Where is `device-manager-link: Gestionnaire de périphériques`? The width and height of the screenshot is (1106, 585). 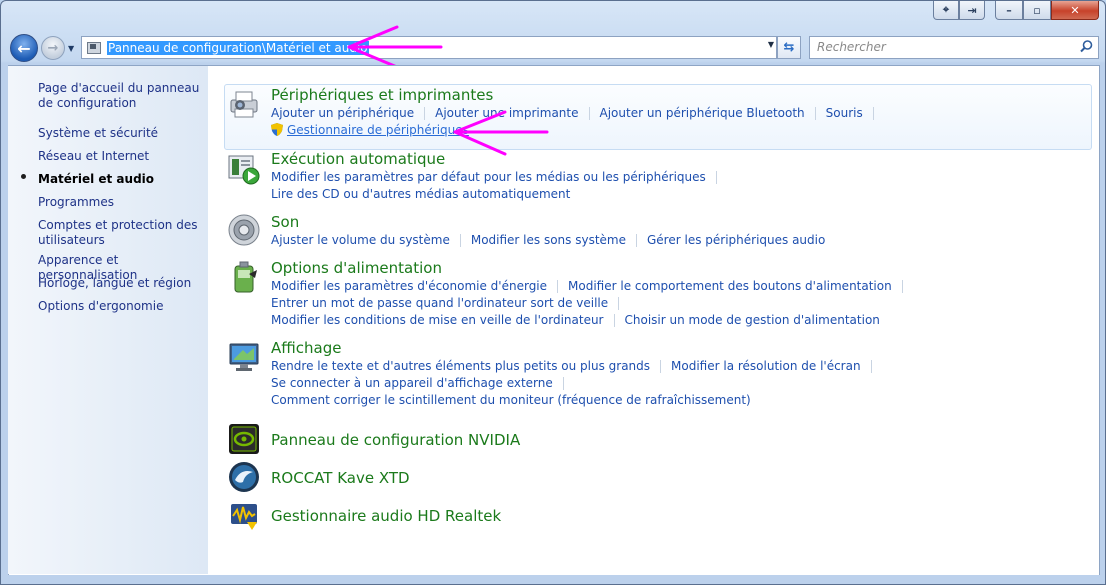
device-manager-link: Gestionnaire de périphériques is located at coordinates (378, 130).